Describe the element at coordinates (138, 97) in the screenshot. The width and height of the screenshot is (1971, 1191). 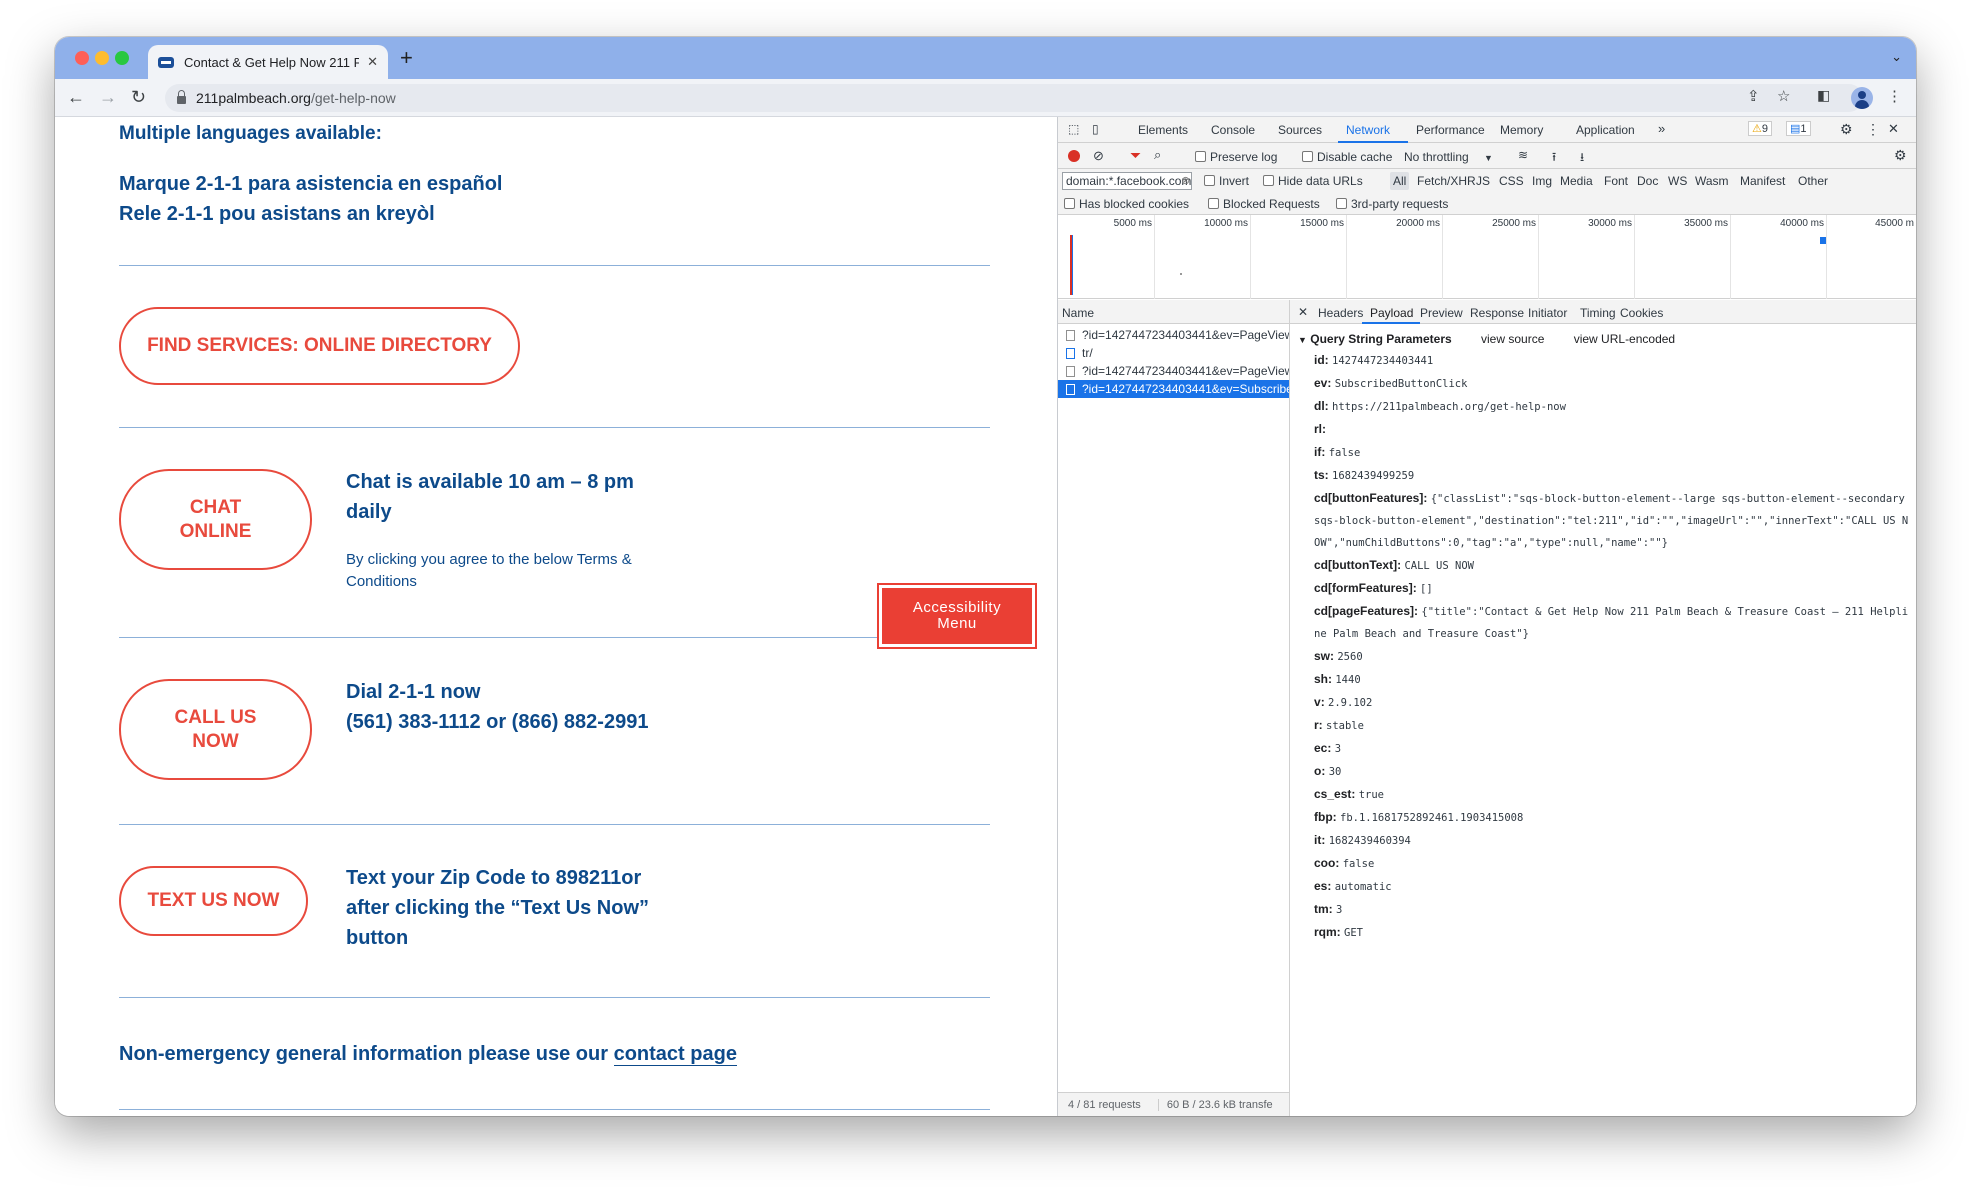
I see `reload-button: ↻` at that location.